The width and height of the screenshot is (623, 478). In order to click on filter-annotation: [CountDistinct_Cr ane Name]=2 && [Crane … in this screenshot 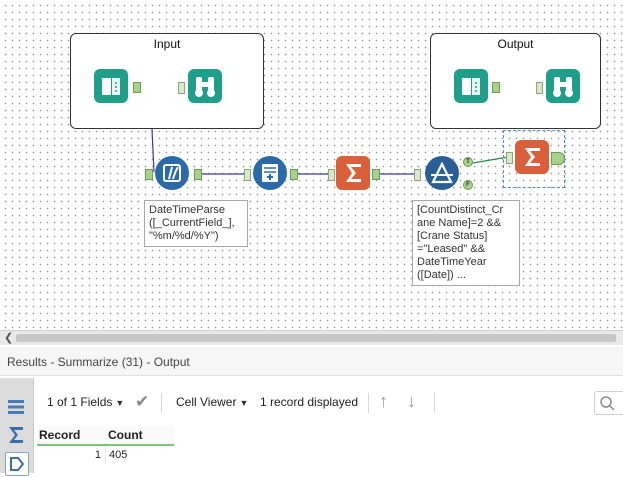, I will do `click(466, 243)`.